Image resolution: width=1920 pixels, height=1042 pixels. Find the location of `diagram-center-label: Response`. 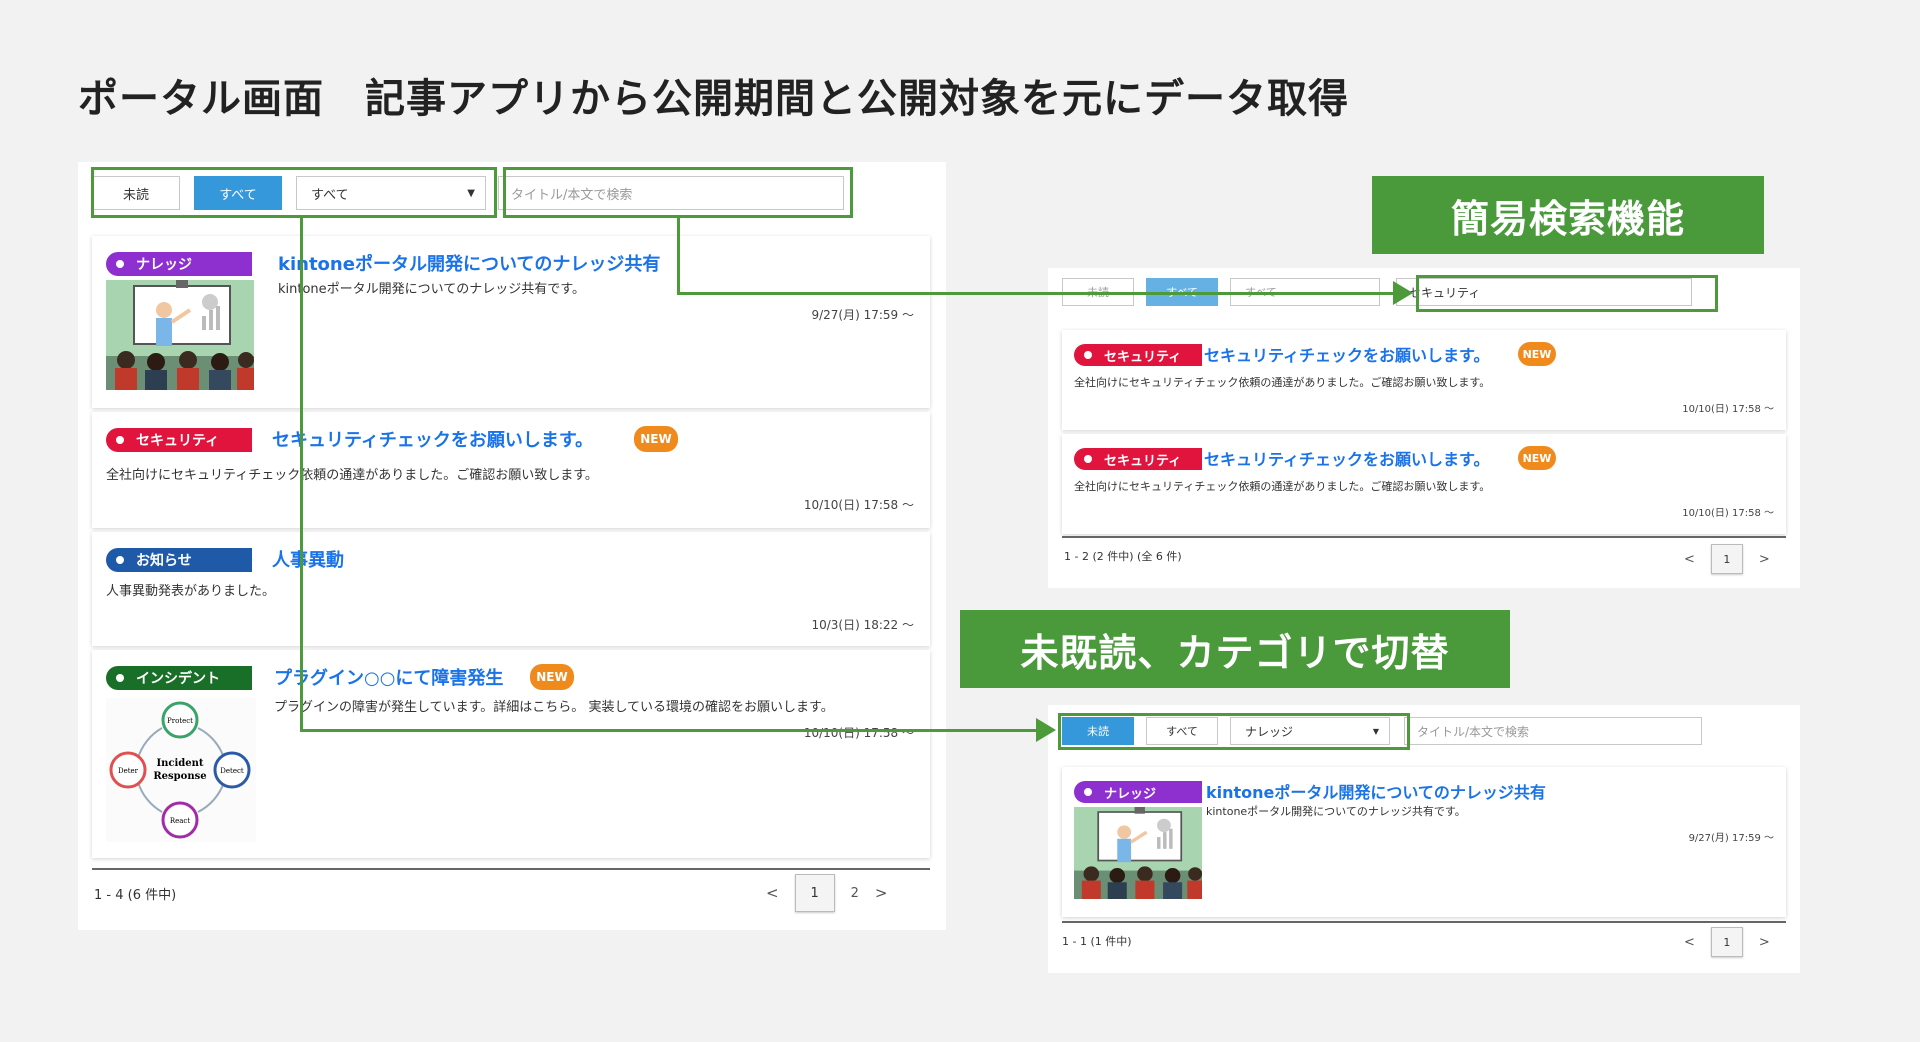

diagram-center-label: Response is located at coordinates (179, 776).